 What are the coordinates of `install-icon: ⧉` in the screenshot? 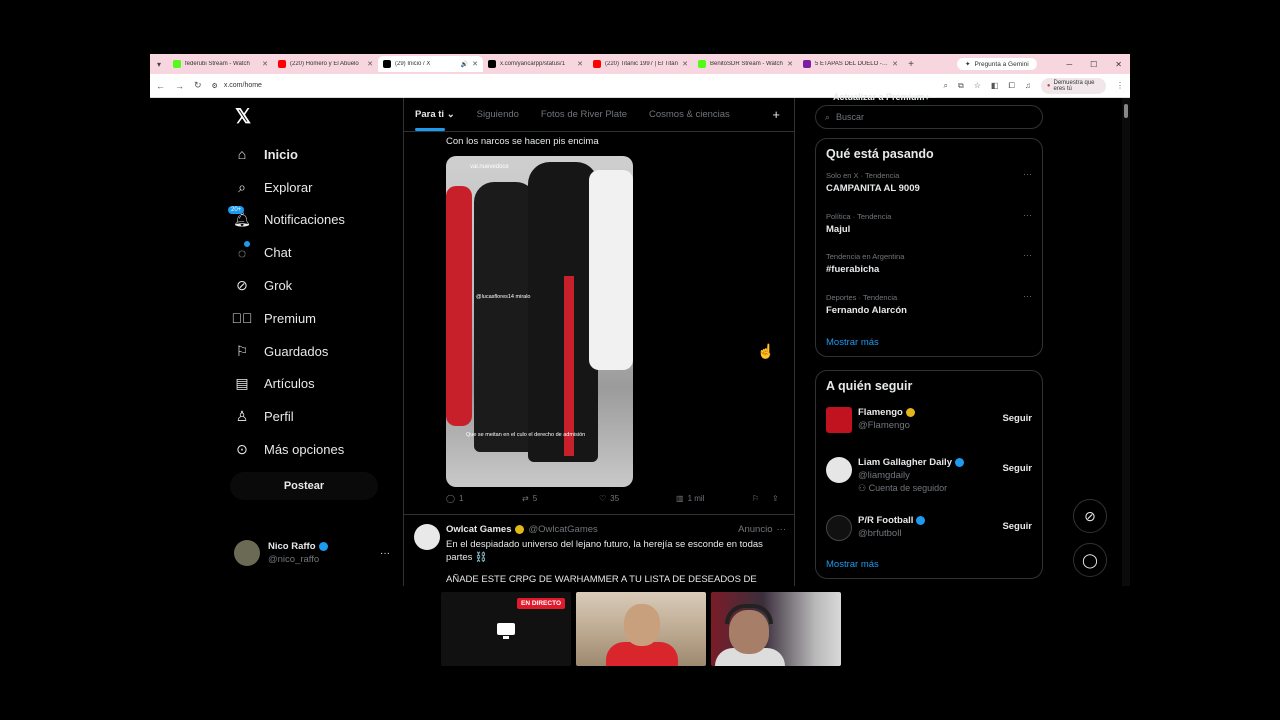 It's located at (961, 86).